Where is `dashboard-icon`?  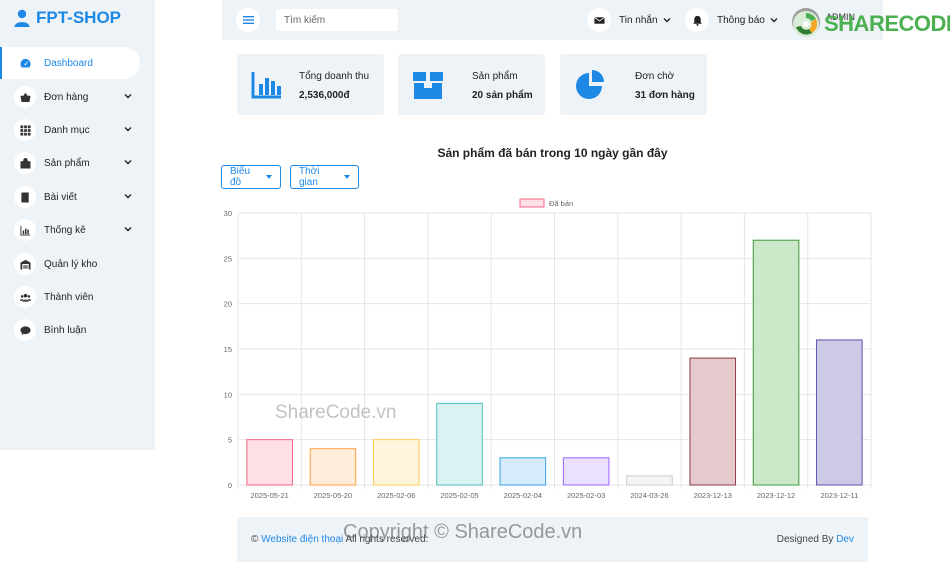 dashboard-icon is located at coordinates (25, 63).